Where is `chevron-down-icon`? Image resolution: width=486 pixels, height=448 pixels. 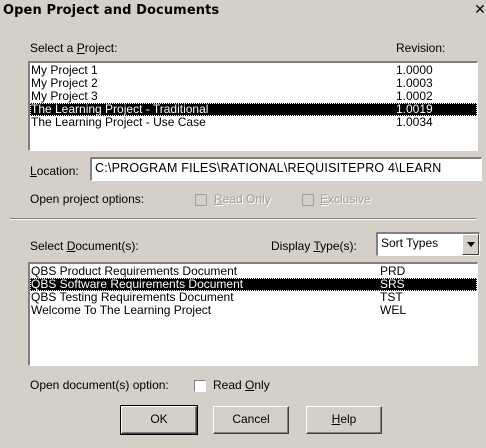 chevron-down-icon is located at coordinates (470, 244).